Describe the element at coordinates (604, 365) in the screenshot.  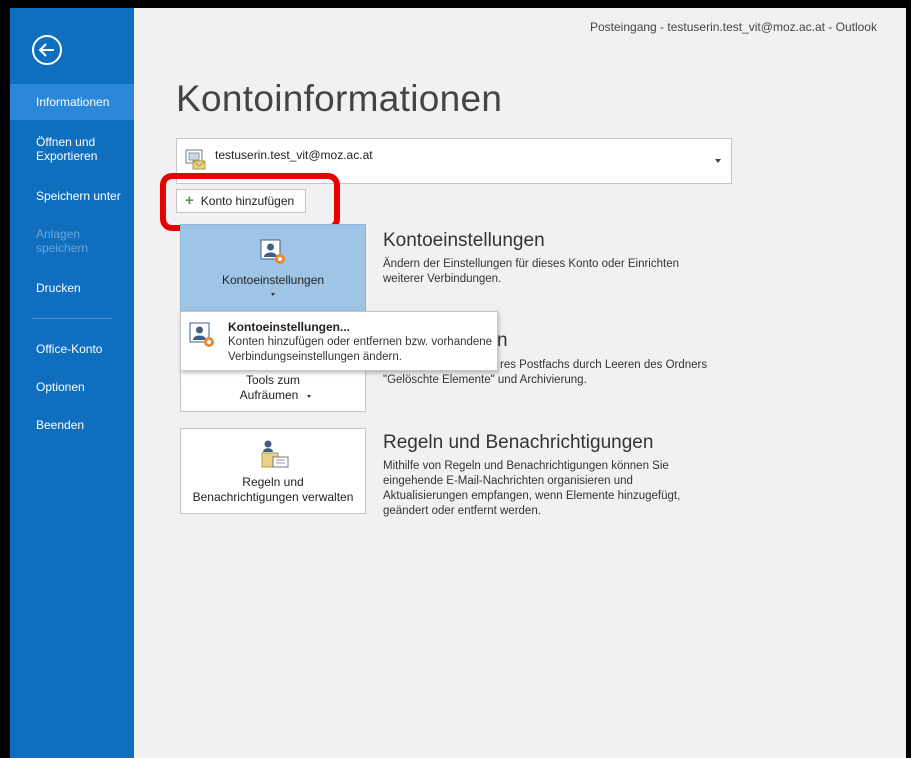
I see `cleanup-tools-description-partial: res Postfachs durch Leeren des Ordners` at that location.